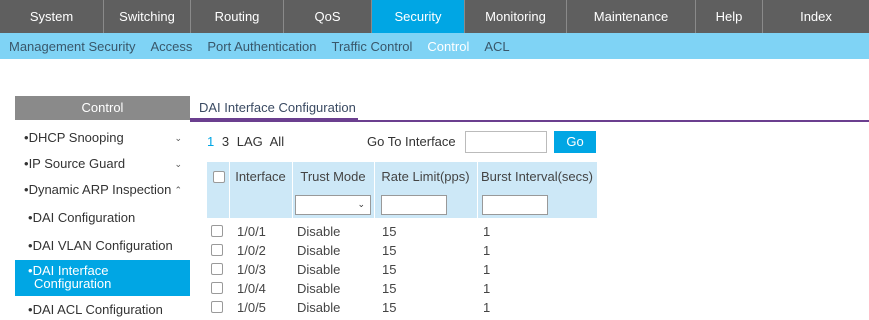 Image resolution: width=869 pixels, height=320 pixels. What do you see at coordinates (537, 177) in the screenshot?
I see `column-header-burst-interval: Burst Interval(secs)` at bounding box center [537, 177].